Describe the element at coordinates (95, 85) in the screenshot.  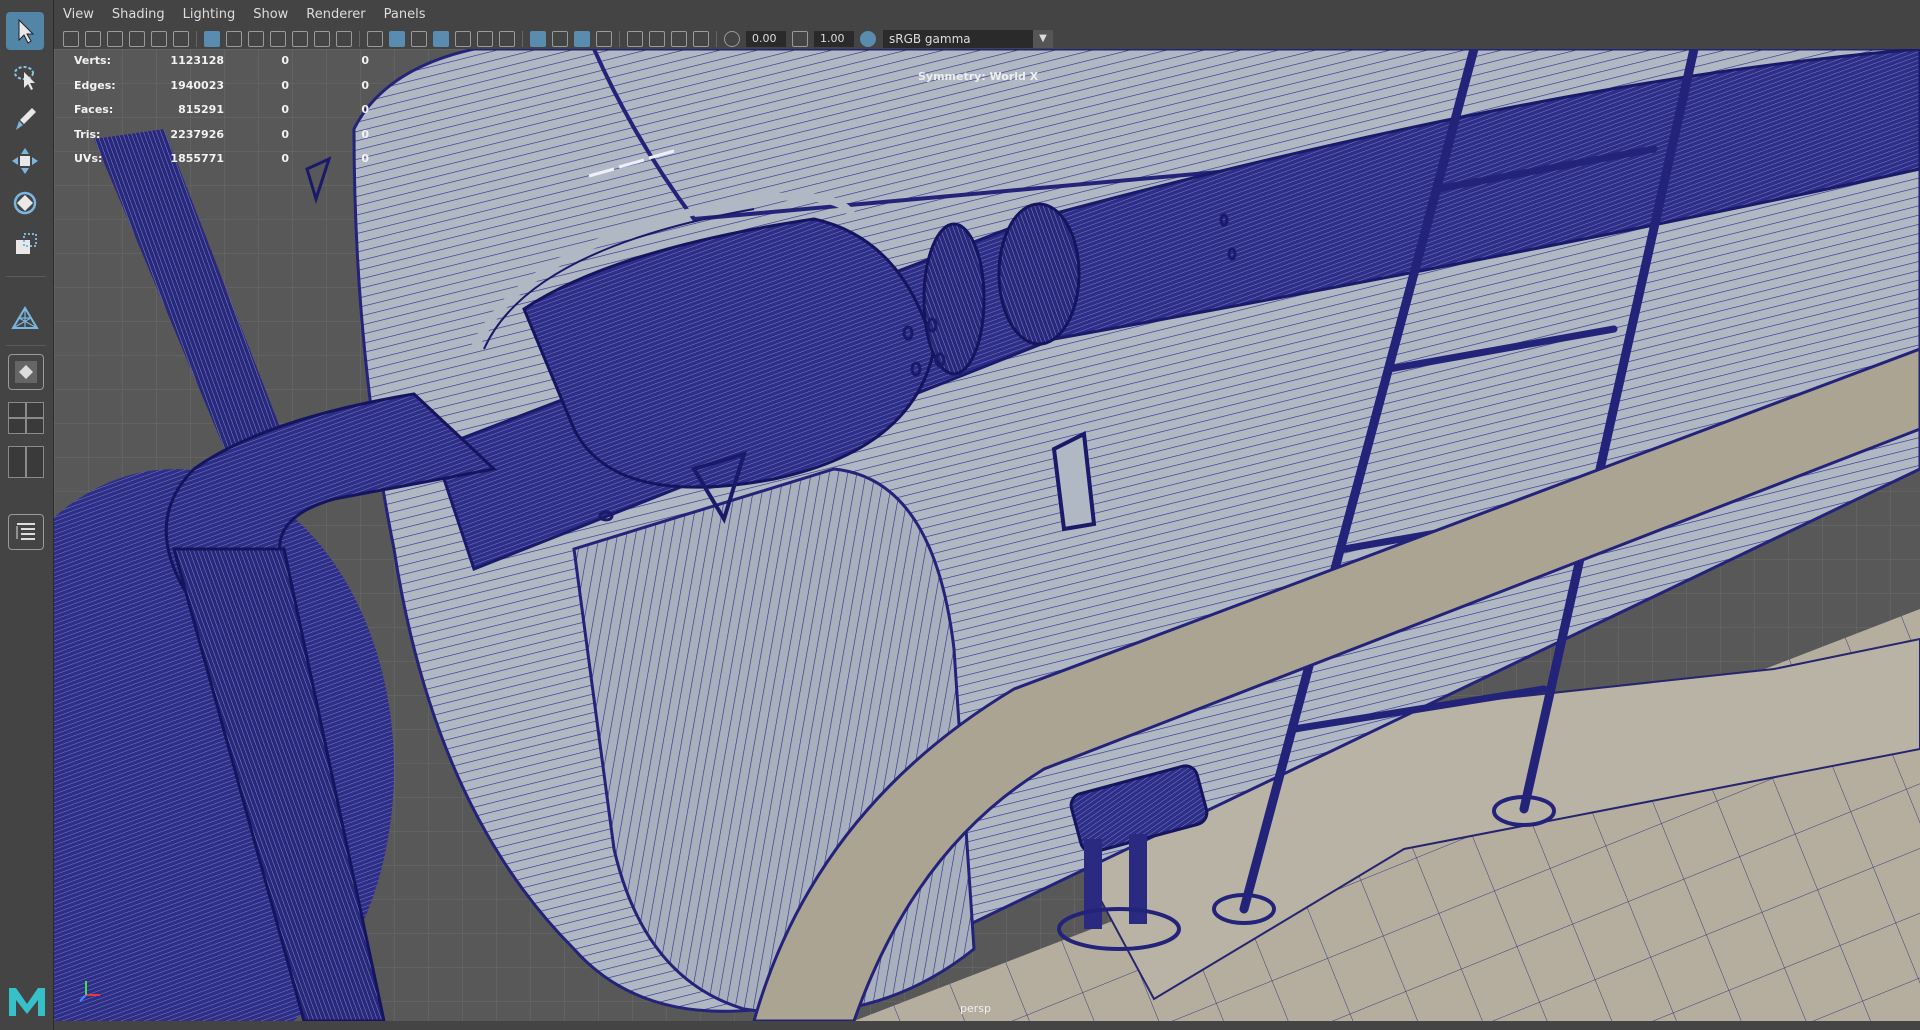
I see `hud-label: Edges:` at that location.